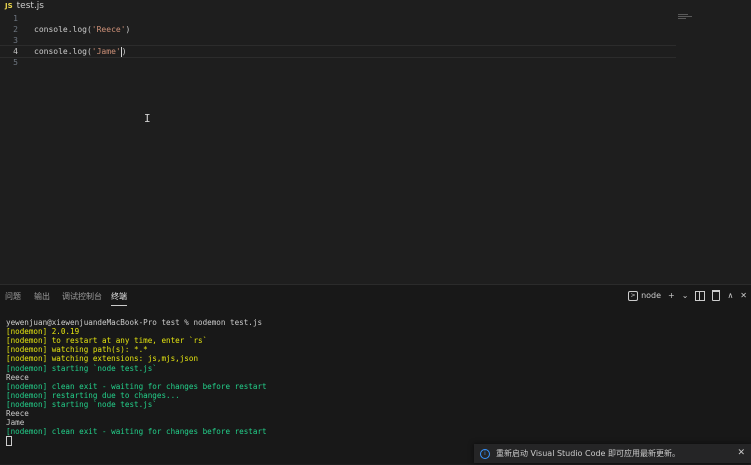  I want to click on breadcrumb: JS test.js, so click(375, 6).